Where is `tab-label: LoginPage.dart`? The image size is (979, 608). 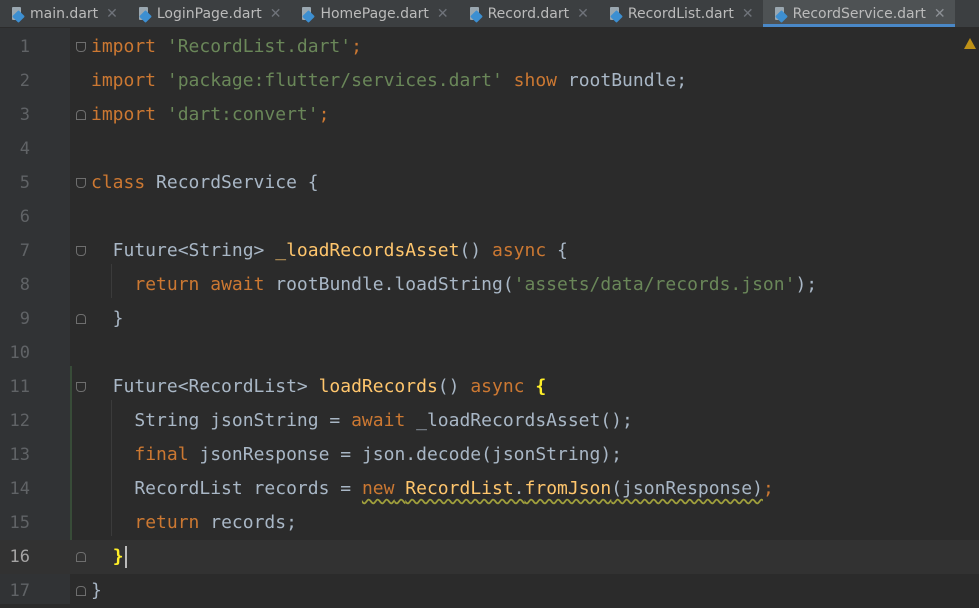
tab-label: LoginPage.dart is located at coordinates (209, 13).